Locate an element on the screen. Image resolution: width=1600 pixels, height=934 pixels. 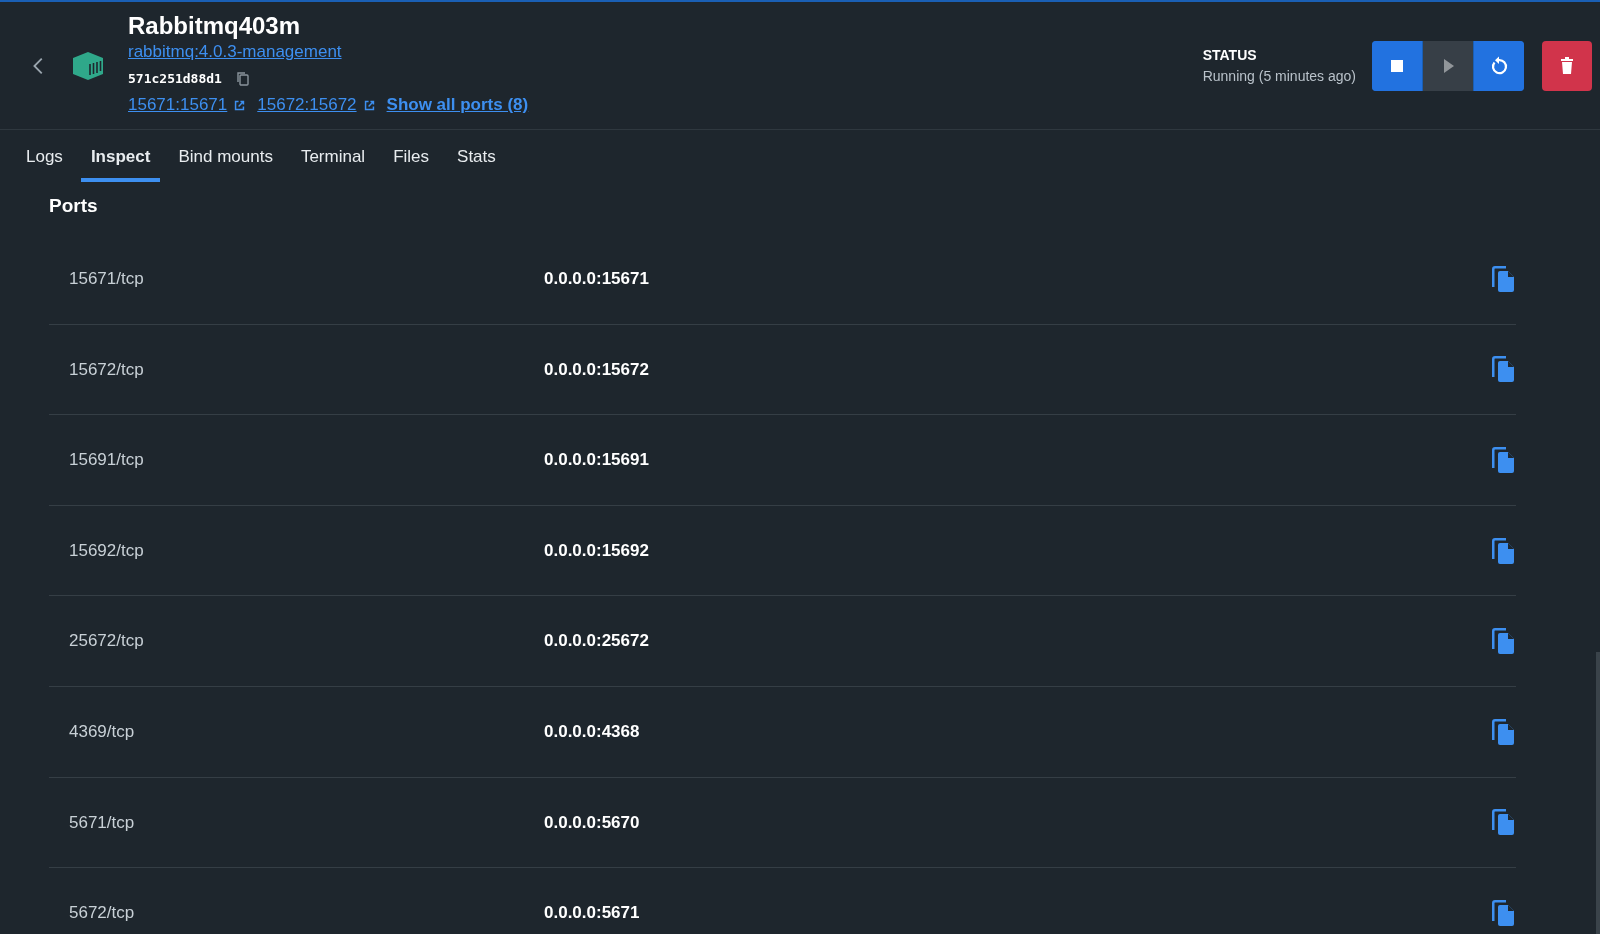
container-port: 5671/tcp is located at coordinates (102, 822).